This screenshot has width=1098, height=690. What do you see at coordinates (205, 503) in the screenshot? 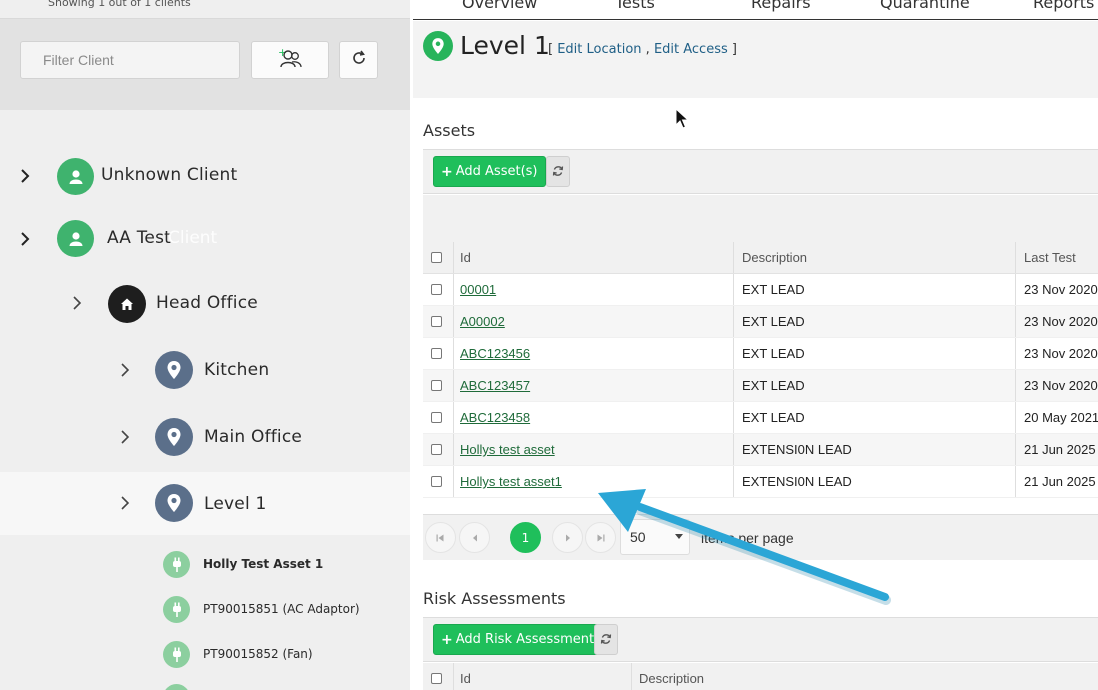
I see `tree-item-level-1: Level 1` at bounding box center [205, 503].